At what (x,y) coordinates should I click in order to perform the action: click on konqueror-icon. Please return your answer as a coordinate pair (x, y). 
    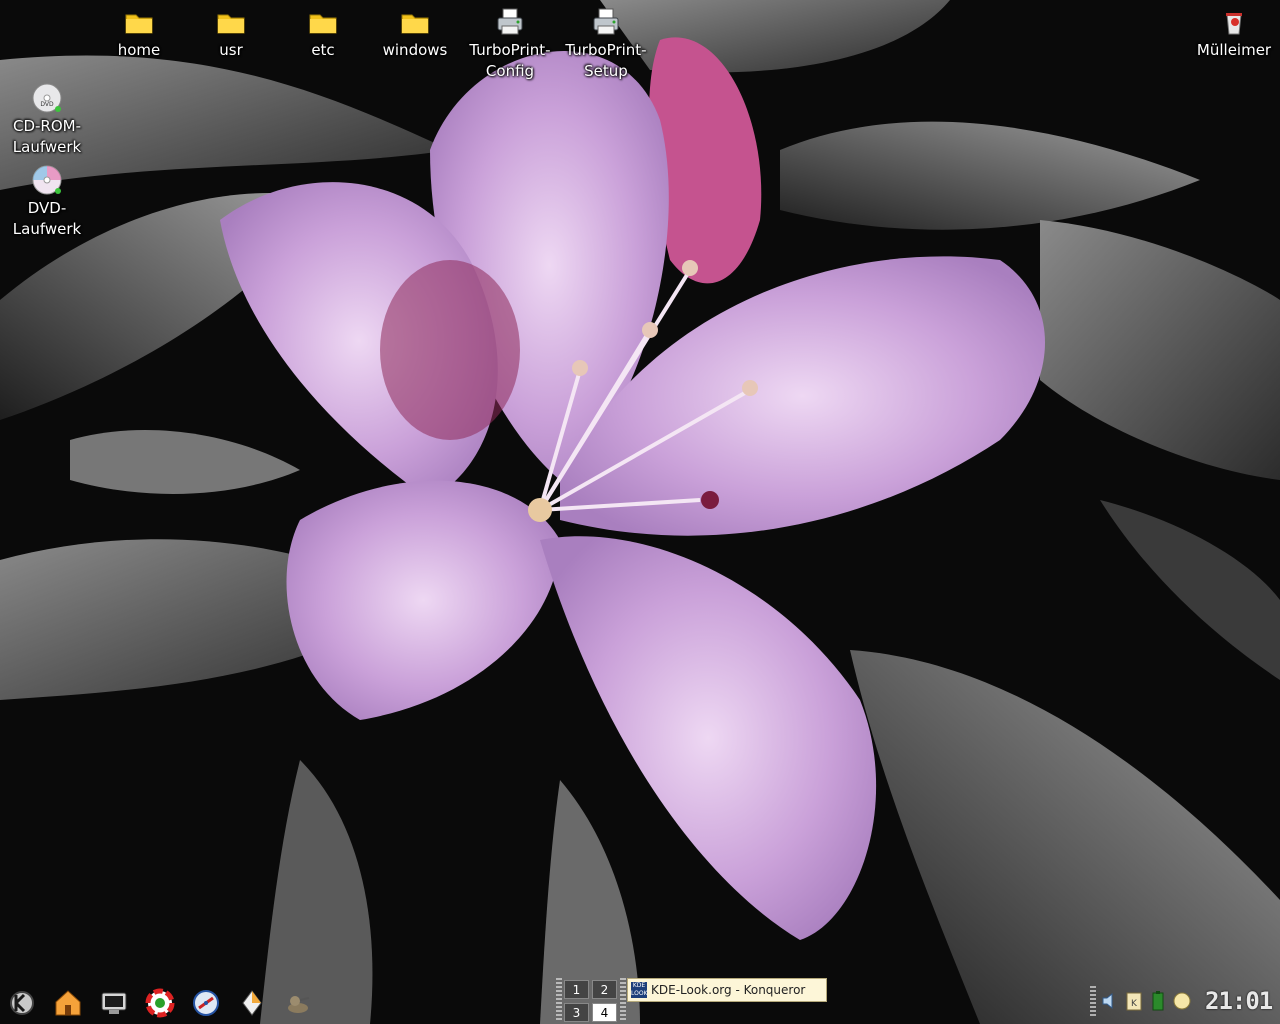
    Looking at the image, I should click on (206, 1003).